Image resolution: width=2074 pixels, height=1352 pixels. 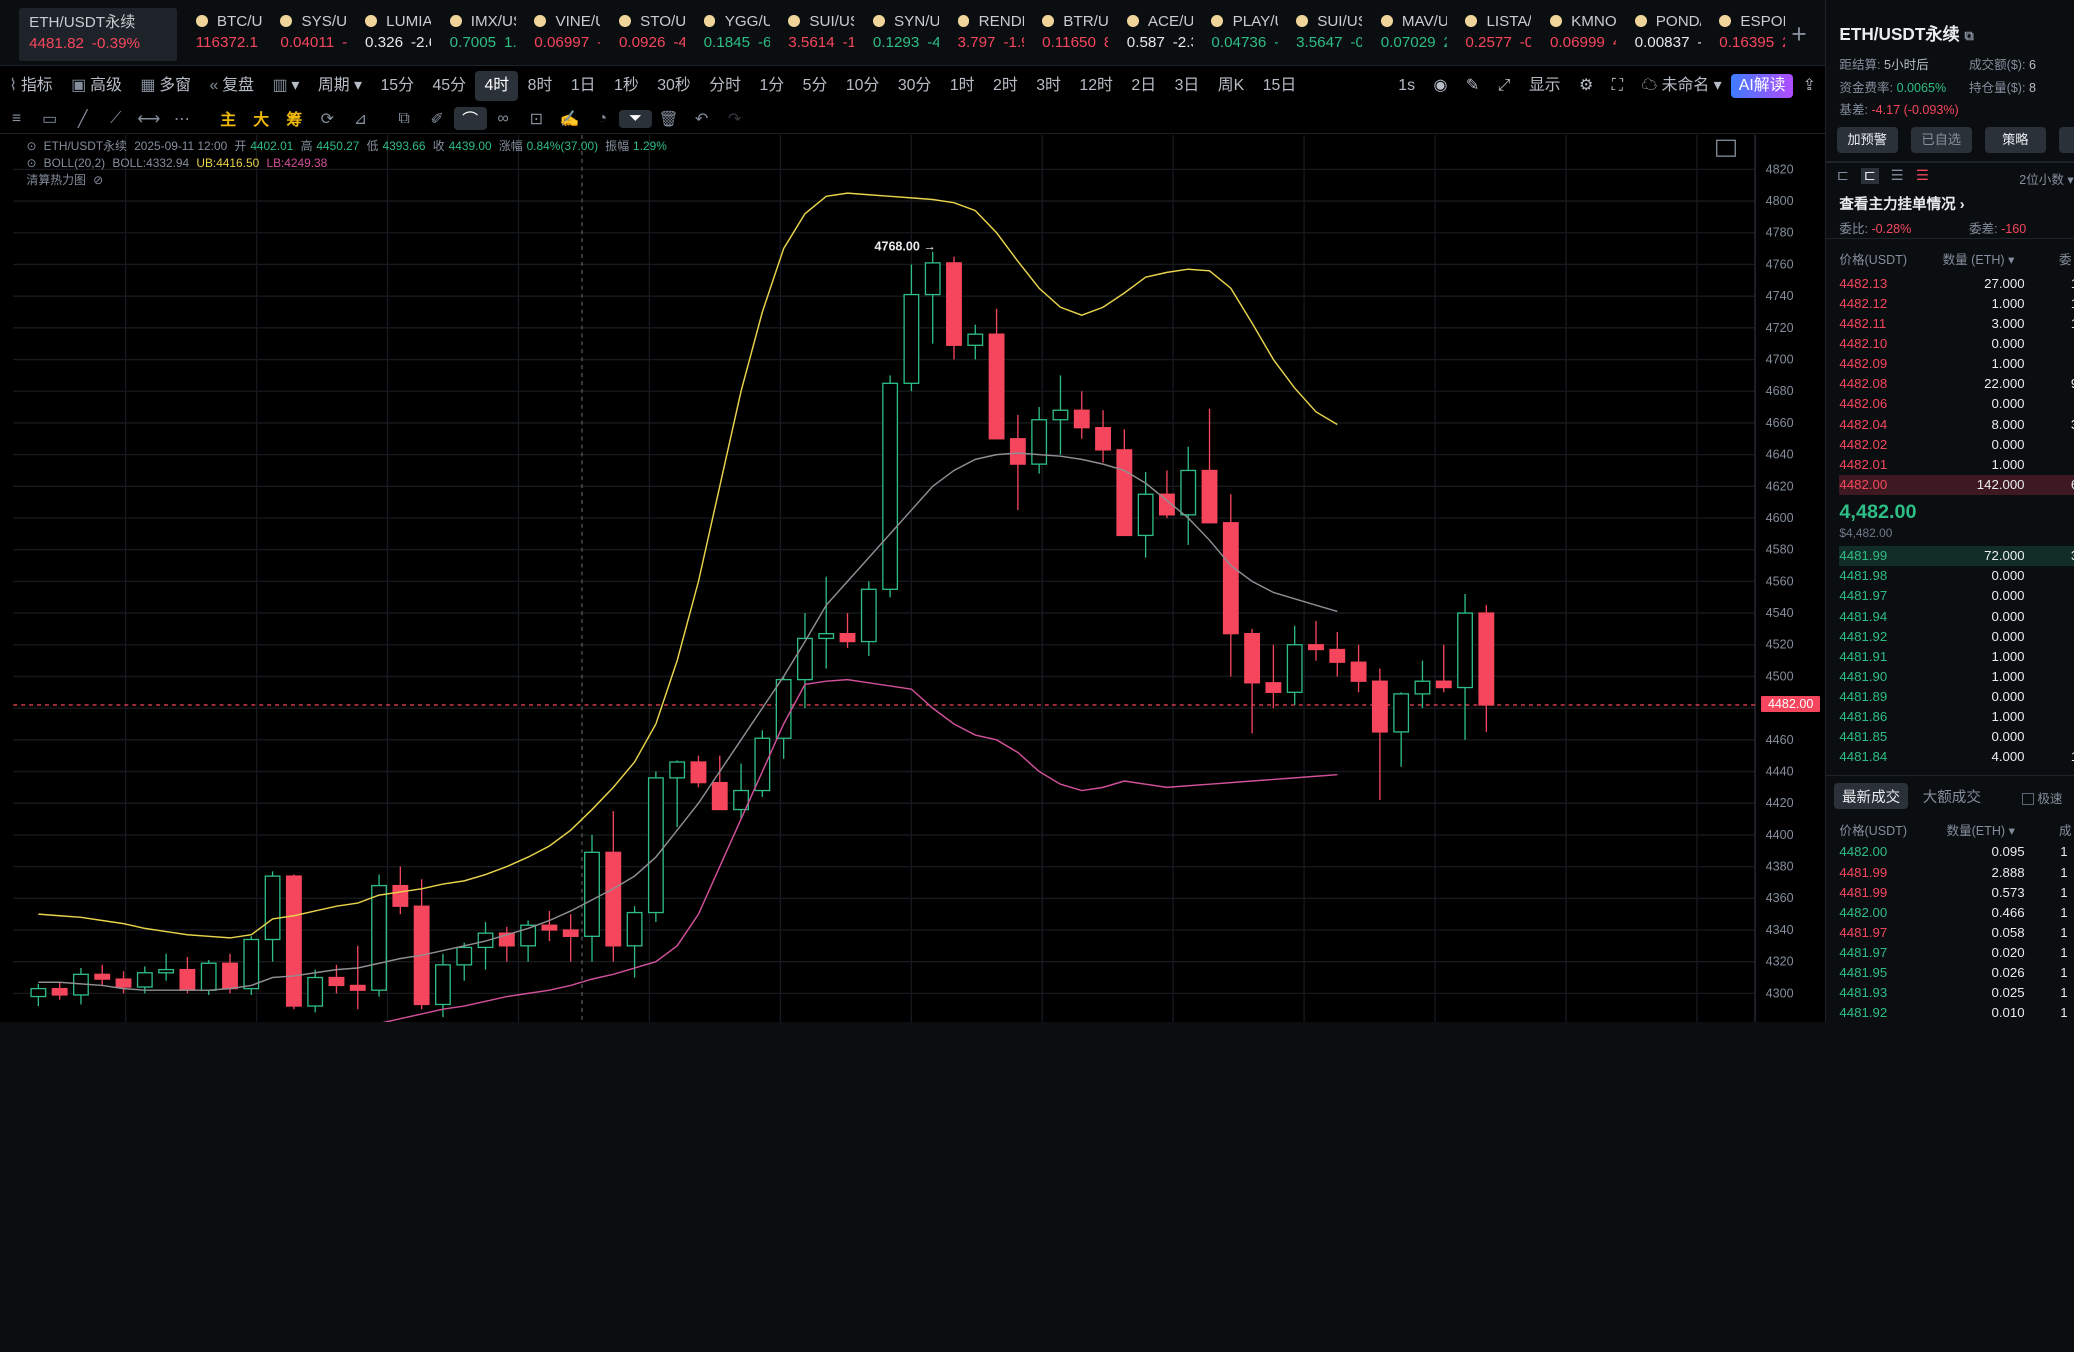 I want to click on ticker-12: ACE/US0.587 -2.3, so click(x=1150, y=30).